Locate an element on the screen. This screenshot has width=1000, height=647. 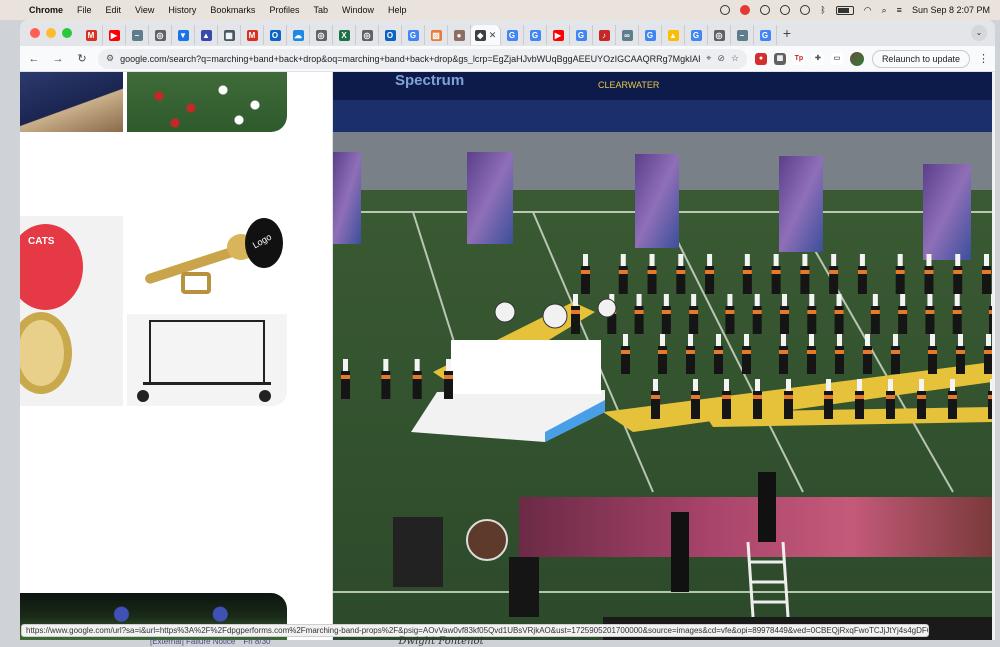
status-app-icon is located at coordinates (725, 10).